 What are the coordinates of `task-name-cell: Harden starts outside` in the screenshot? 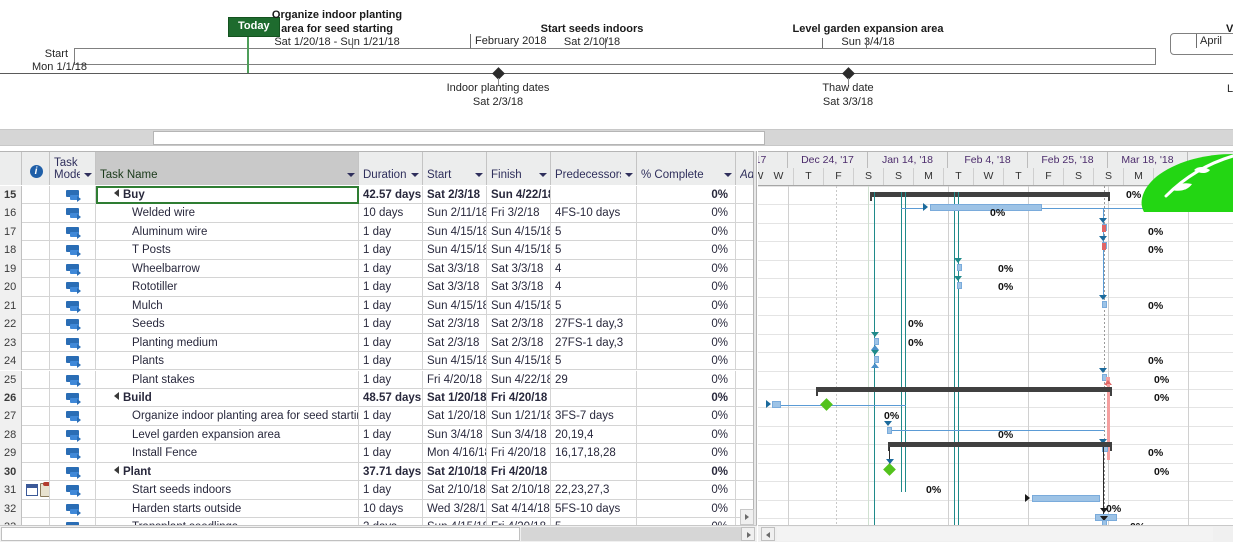 It's located at (227, 509).